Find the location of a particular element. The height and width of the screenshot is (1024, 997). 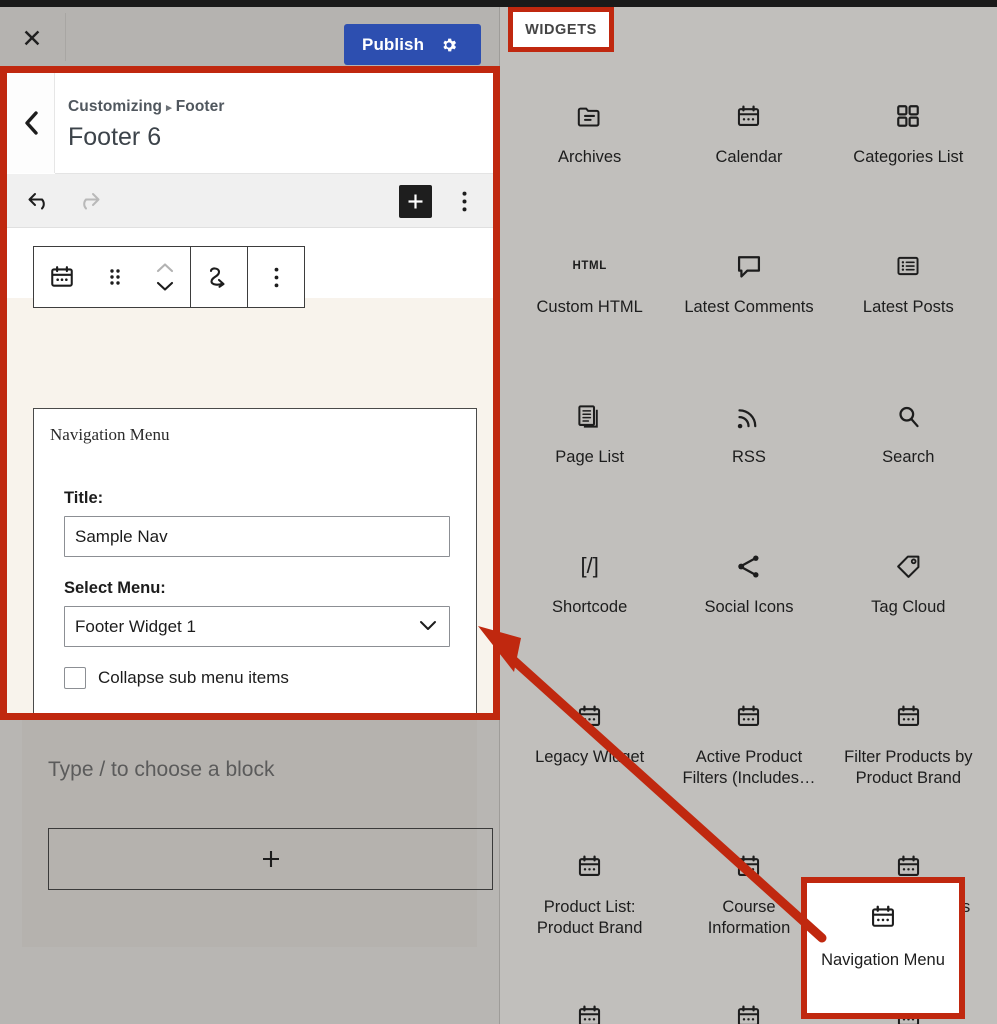

undo-icon is located at coordinates (36, 201).